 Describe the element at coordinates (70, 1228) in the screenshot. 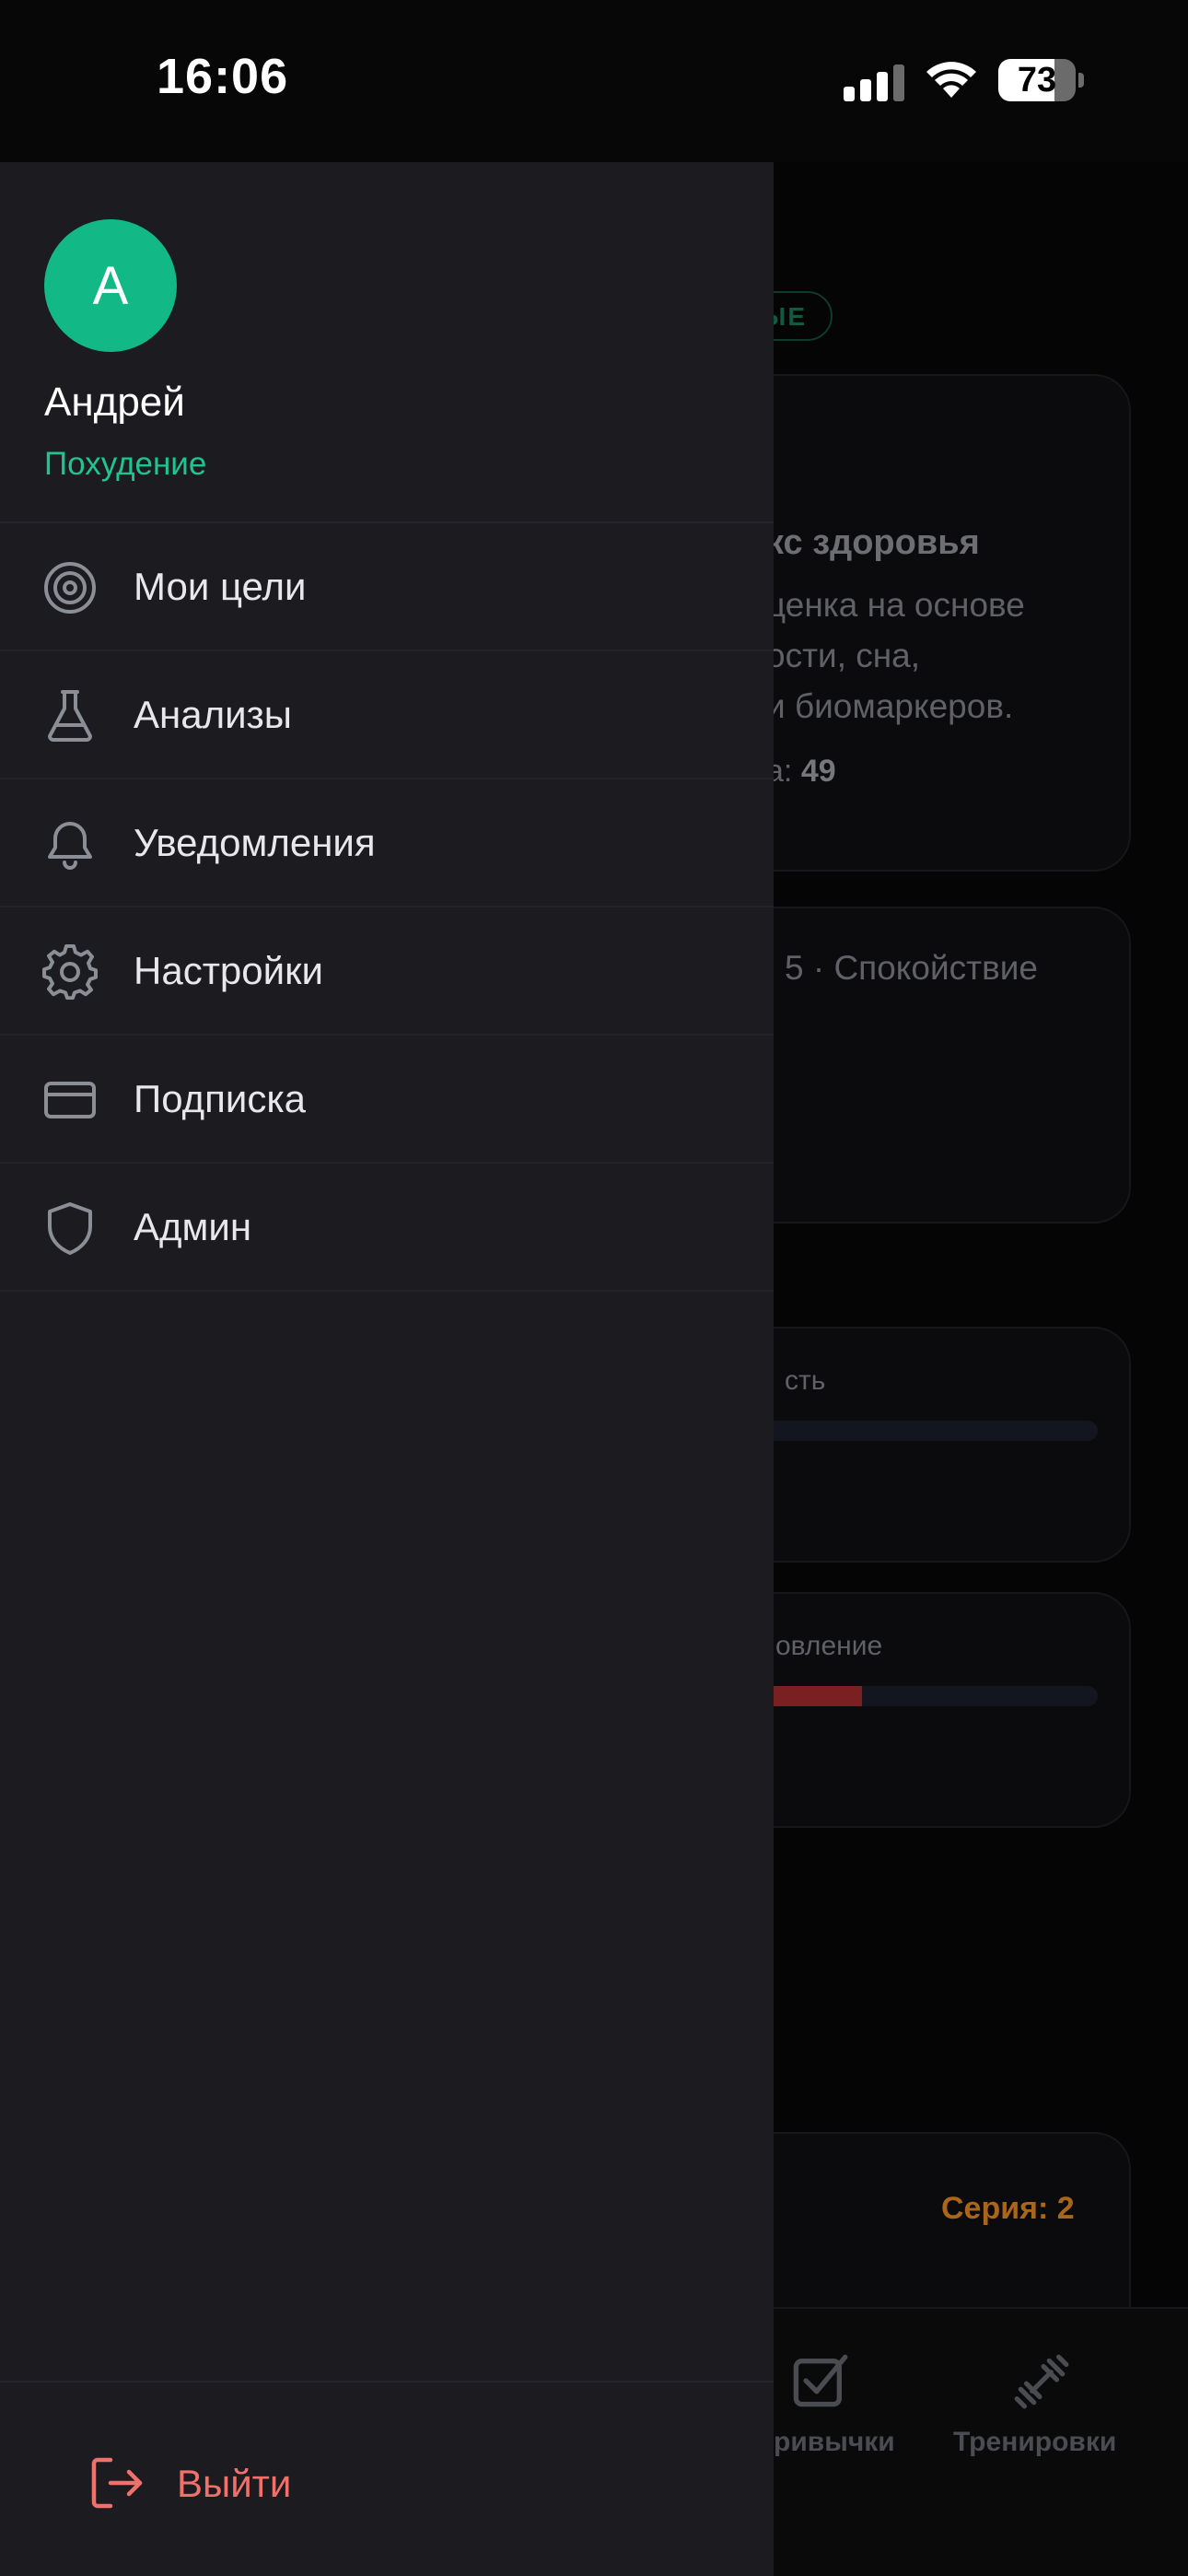

I see `shield-icon` at that location.